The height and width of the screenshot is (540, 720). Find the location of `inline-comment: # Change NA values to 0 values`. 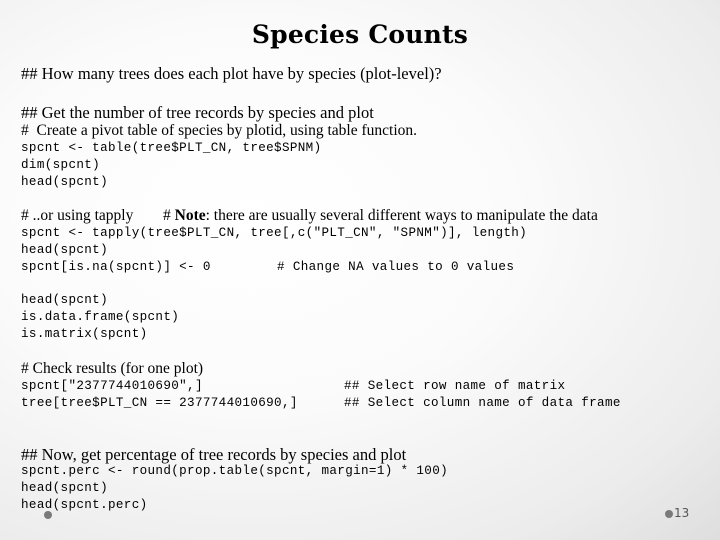

inline-comment: # Change NA values to 0 values is located at coordinates (396, 267).